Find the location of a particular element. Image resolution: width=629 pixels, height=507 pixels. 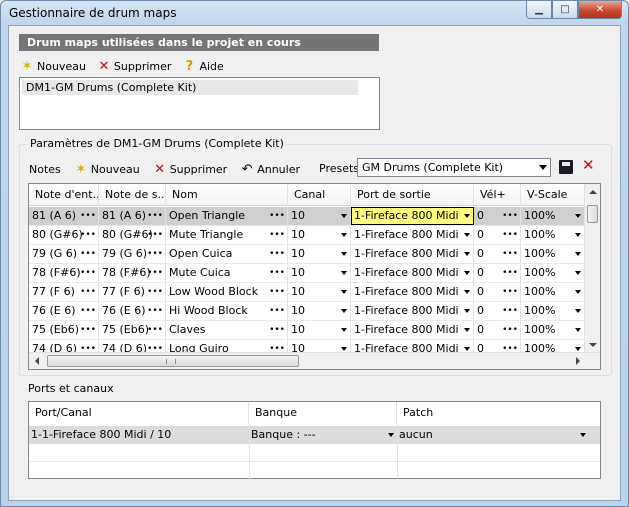

input-note-cell: 78 (F#6) ••• is located at coordinates (64, 273).